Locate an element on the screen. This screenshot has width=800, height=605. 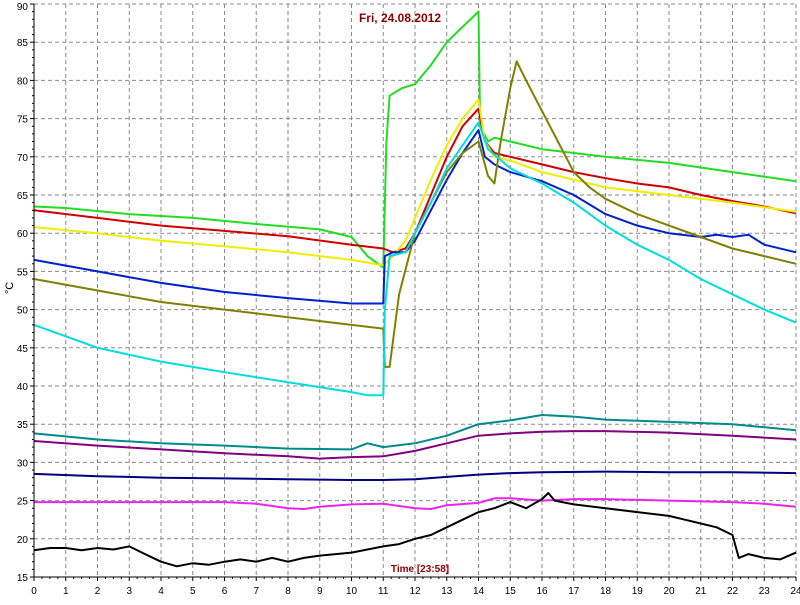
y-tick-label: 45 is located at coordinates (23, 349).